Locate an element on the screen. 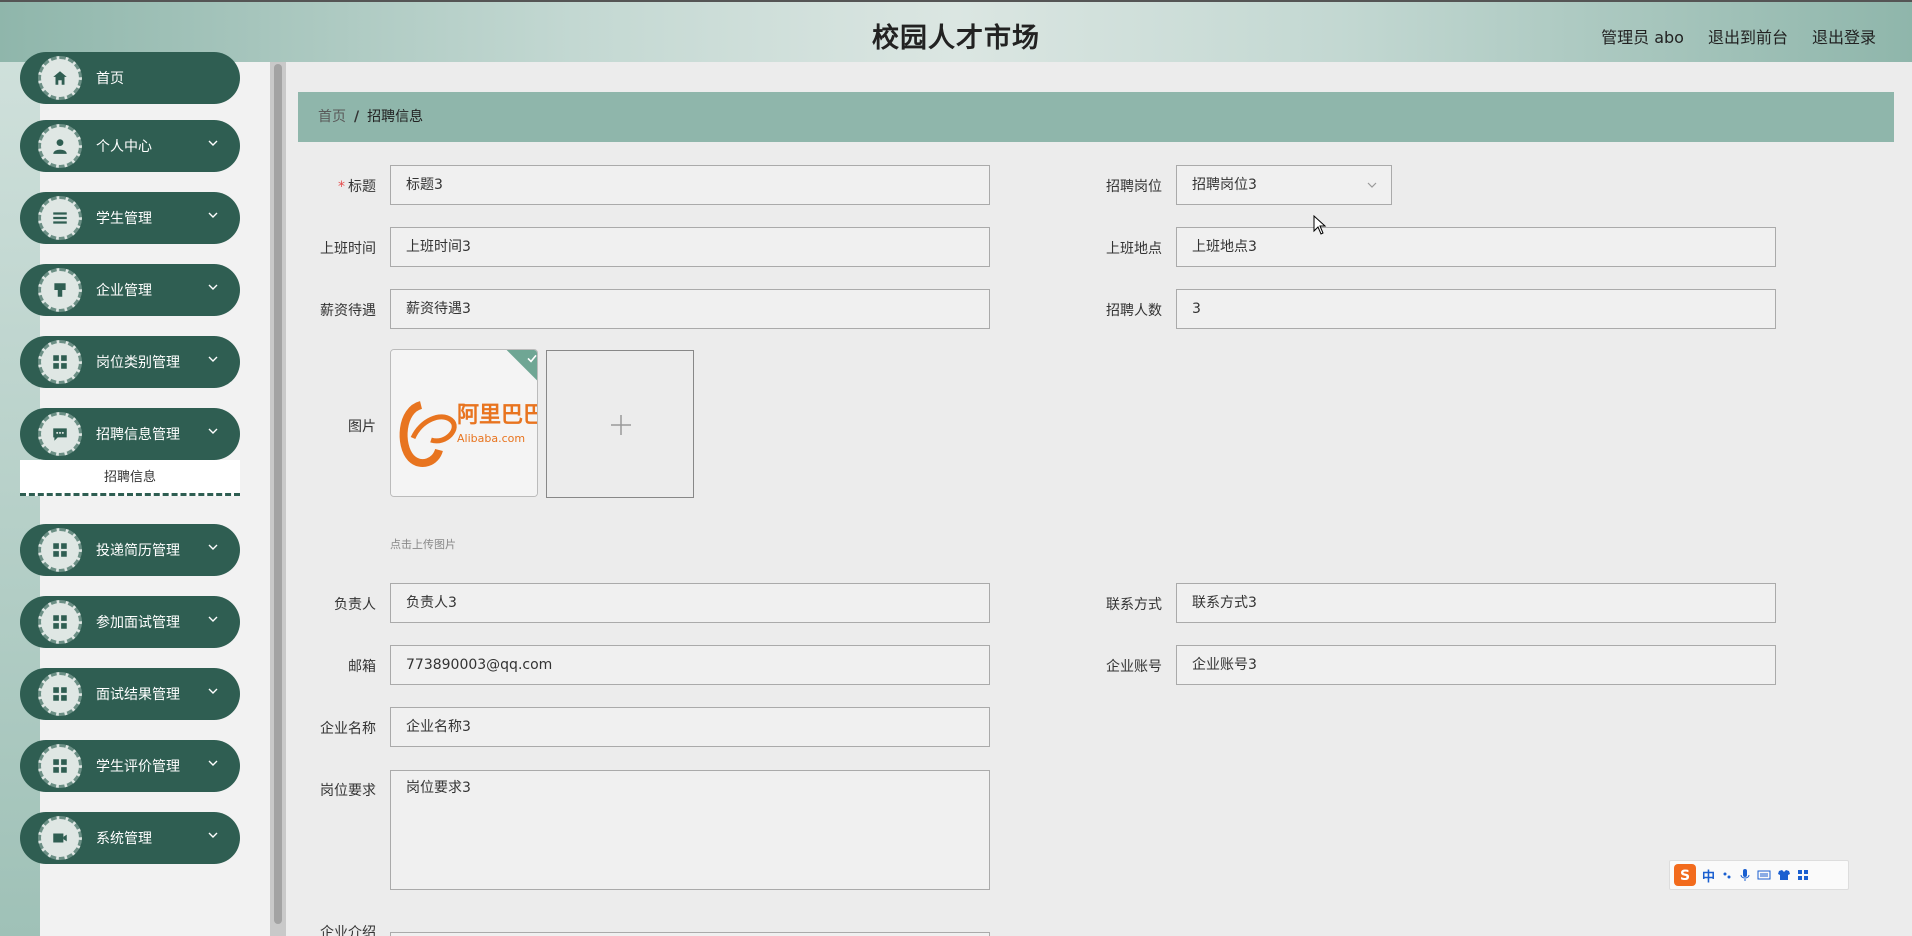 This screenshot has height=936, width=1912. plus-icon is located at coordinates (621, 425).